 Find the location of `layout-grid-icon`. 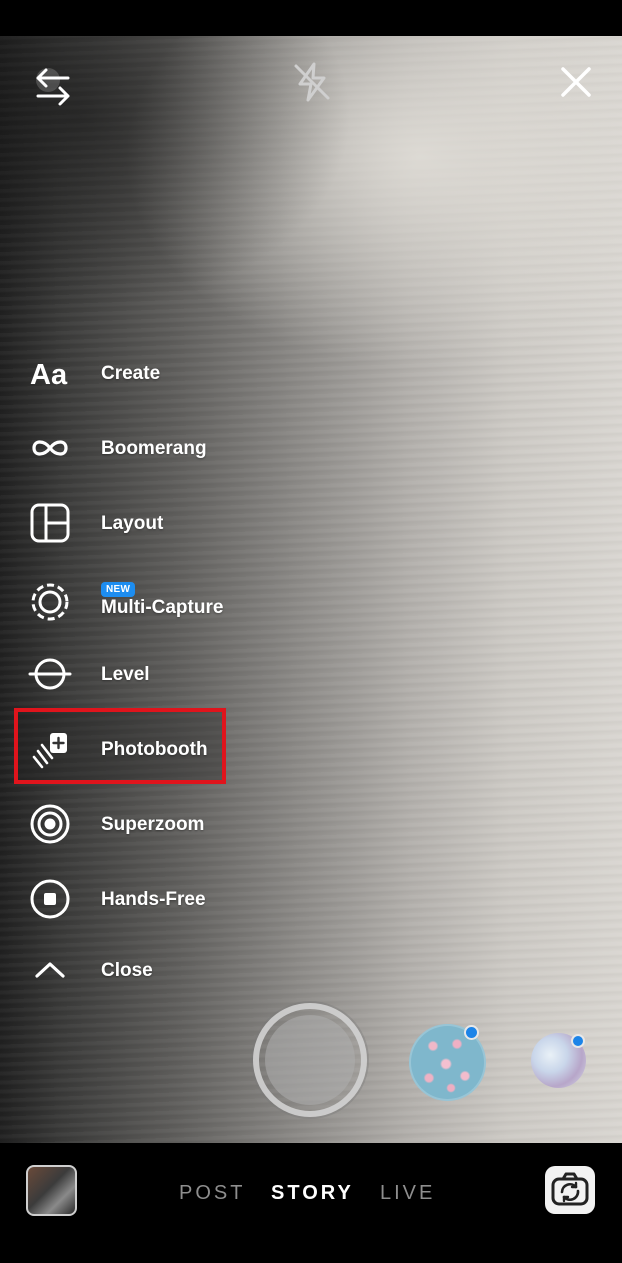

layout-grid-icon is located at coordinates (50, 523).